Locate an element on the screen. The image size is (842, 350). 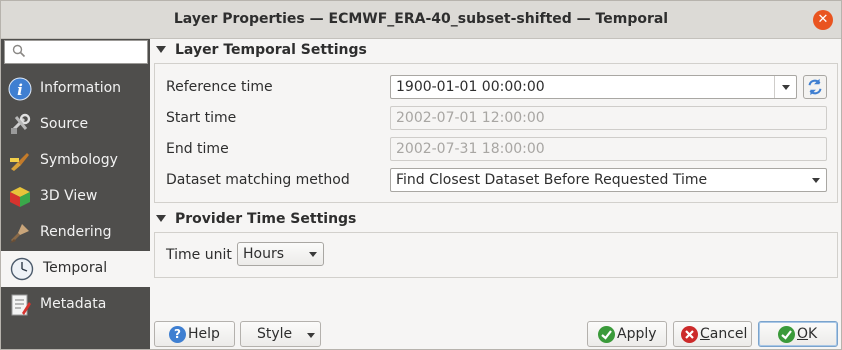
dataset-matching-label: Dataset matching method is located at coordinates (258, 180).